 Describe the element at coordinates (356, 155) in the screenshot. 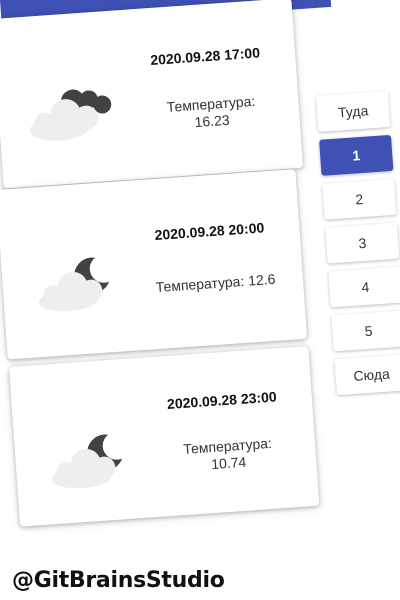

I see `page-button-1: 1` at that location.